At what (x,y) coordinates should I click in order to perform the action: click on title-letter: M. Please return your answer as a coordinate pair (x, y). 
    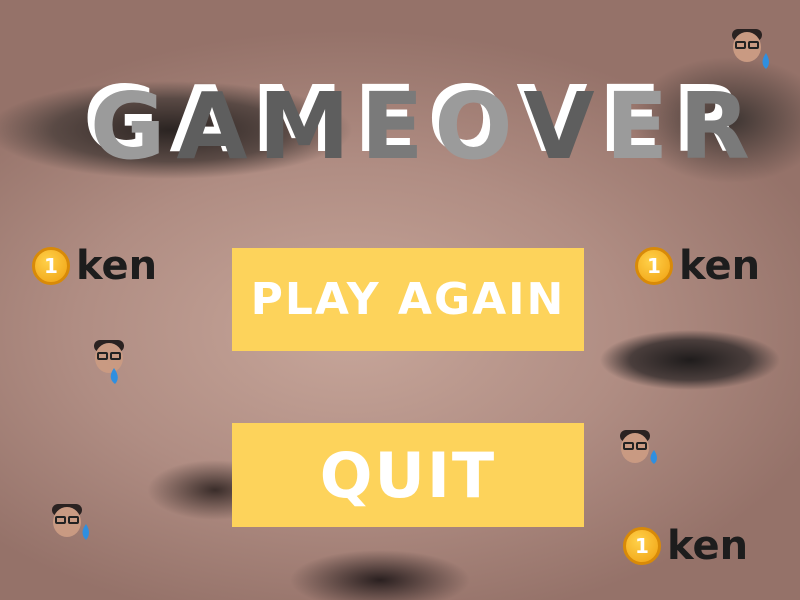
    Looking at the image, I should click on (304, 126).